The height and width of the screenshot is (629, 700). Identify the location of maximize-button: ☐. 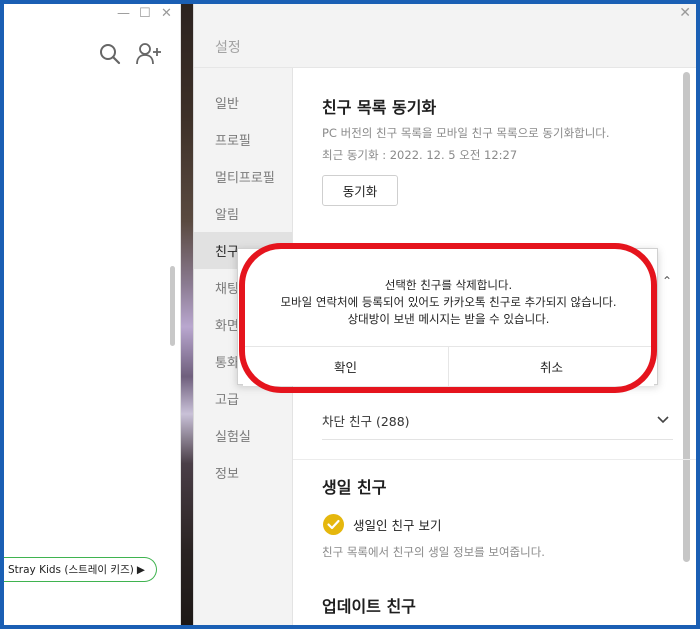
(145, 13).